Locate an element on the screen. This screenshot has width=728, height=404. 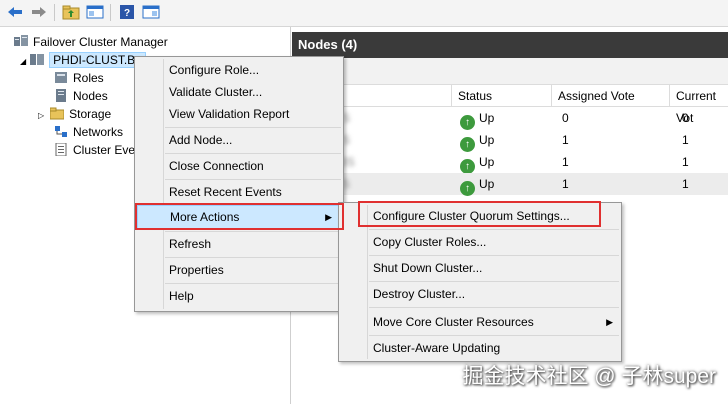
tree-item-cluster: ◢ PHDI-CLUST.Ba is located at coordinates (83, 60).